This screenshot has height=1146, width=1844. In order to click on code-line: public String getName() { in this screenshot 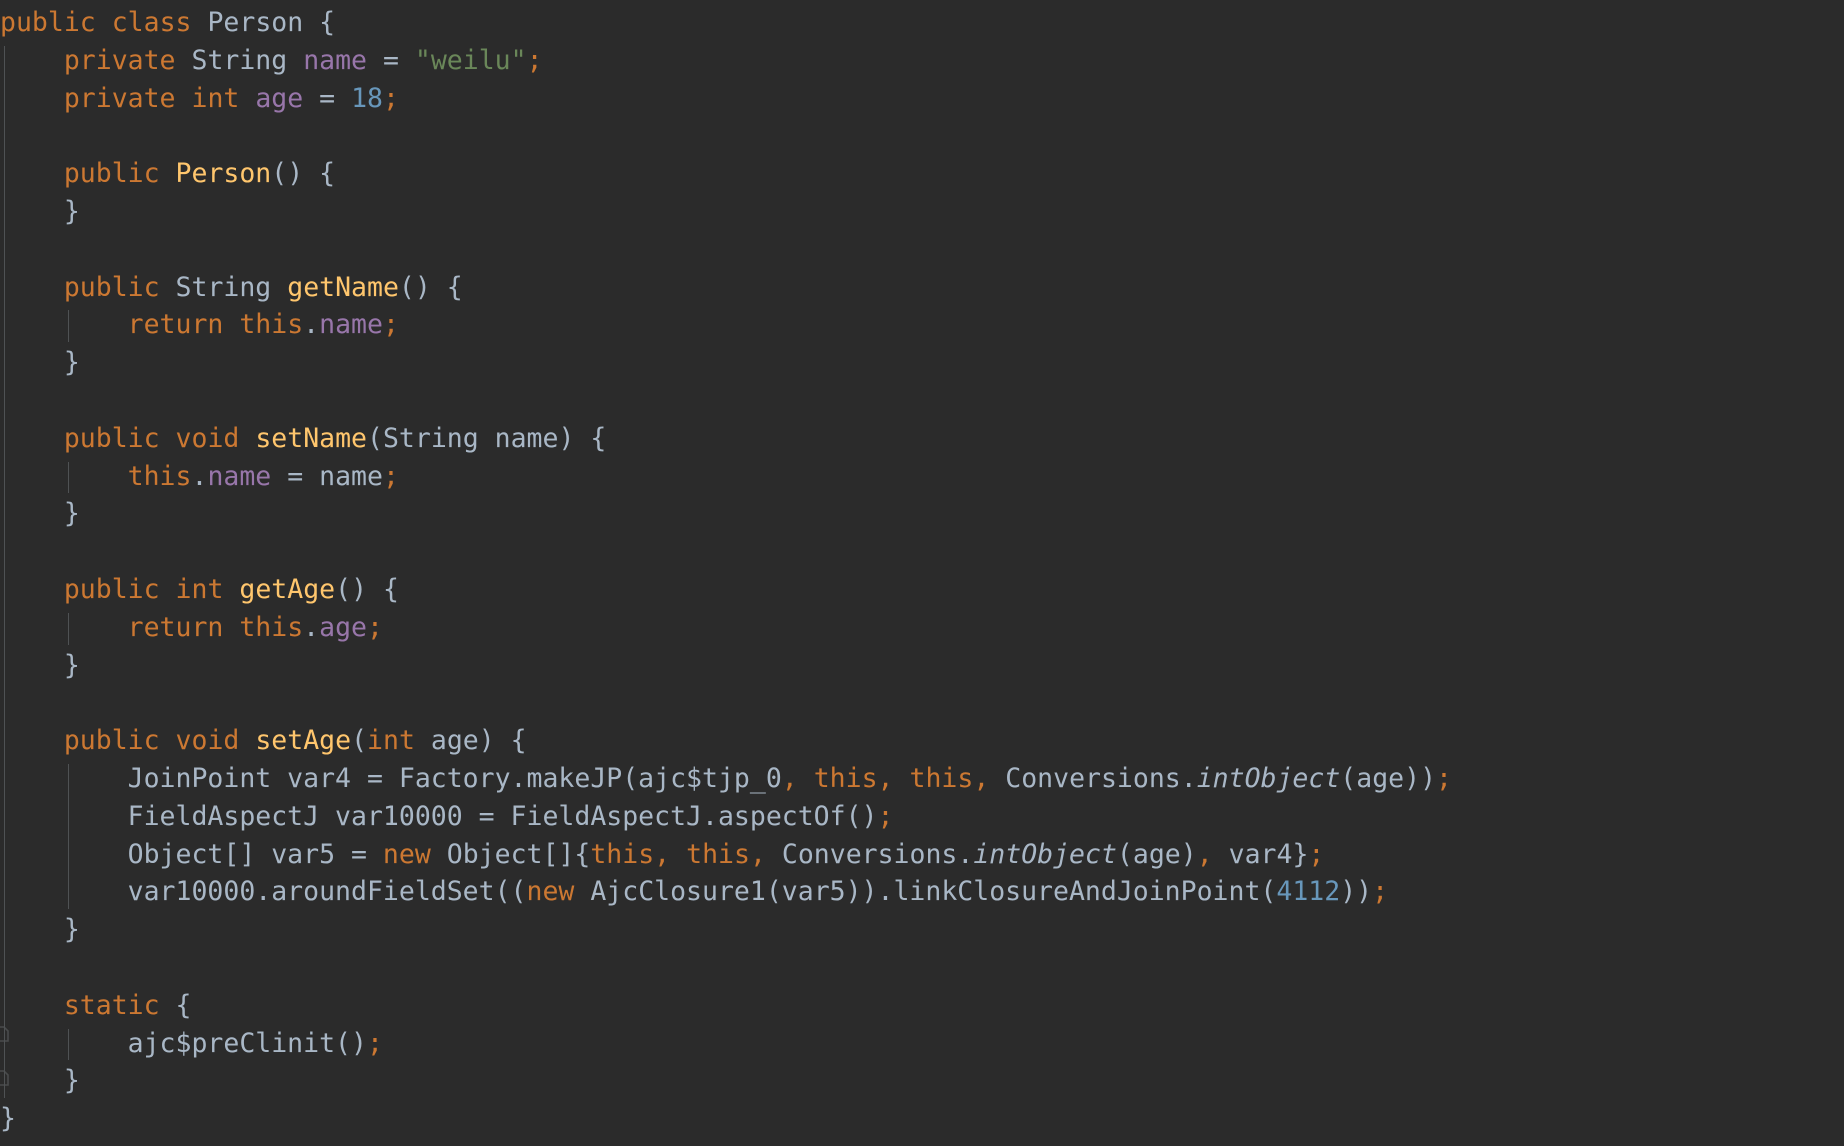, I will do `click(922, 288)`.